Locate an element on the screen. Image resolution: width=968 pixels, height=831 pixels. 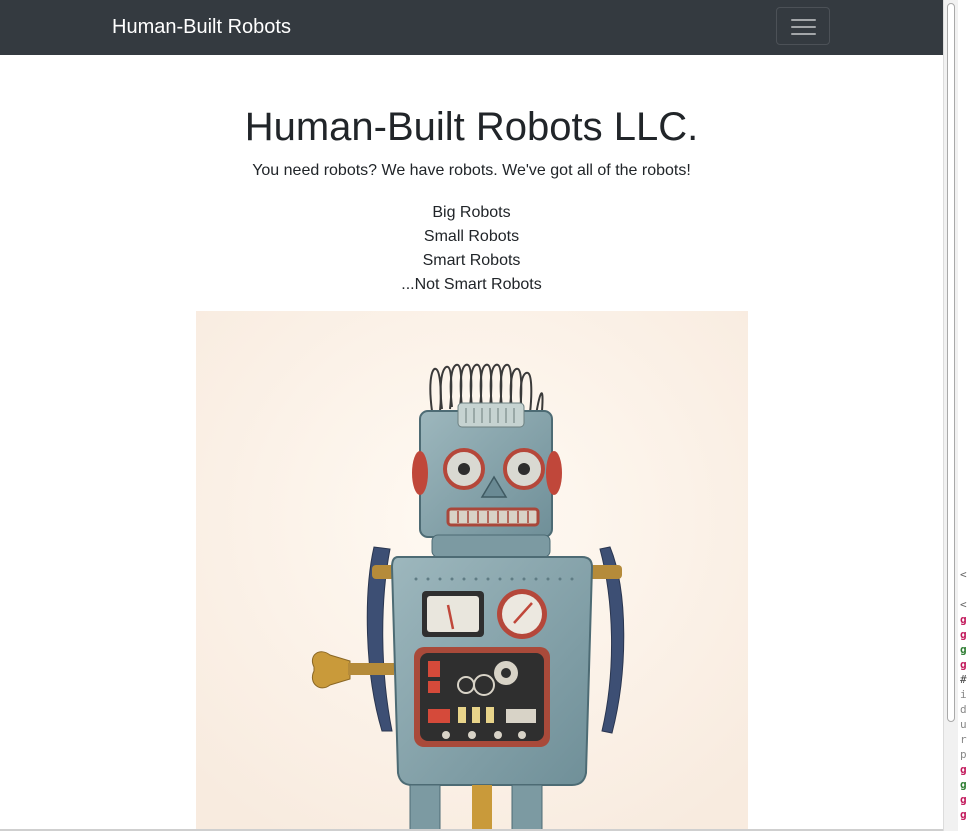
list-item: Big Robots is located at coordinates (471, 212).